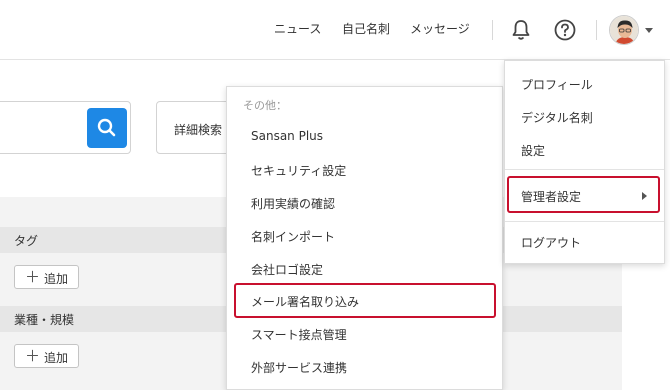 Image resolution: width=670 pixels, height=390 pixels. Describe the element at coordinates (557, 117) in the screenshot. I see `menu-item-digital-card: デジタル名刺` at that location.